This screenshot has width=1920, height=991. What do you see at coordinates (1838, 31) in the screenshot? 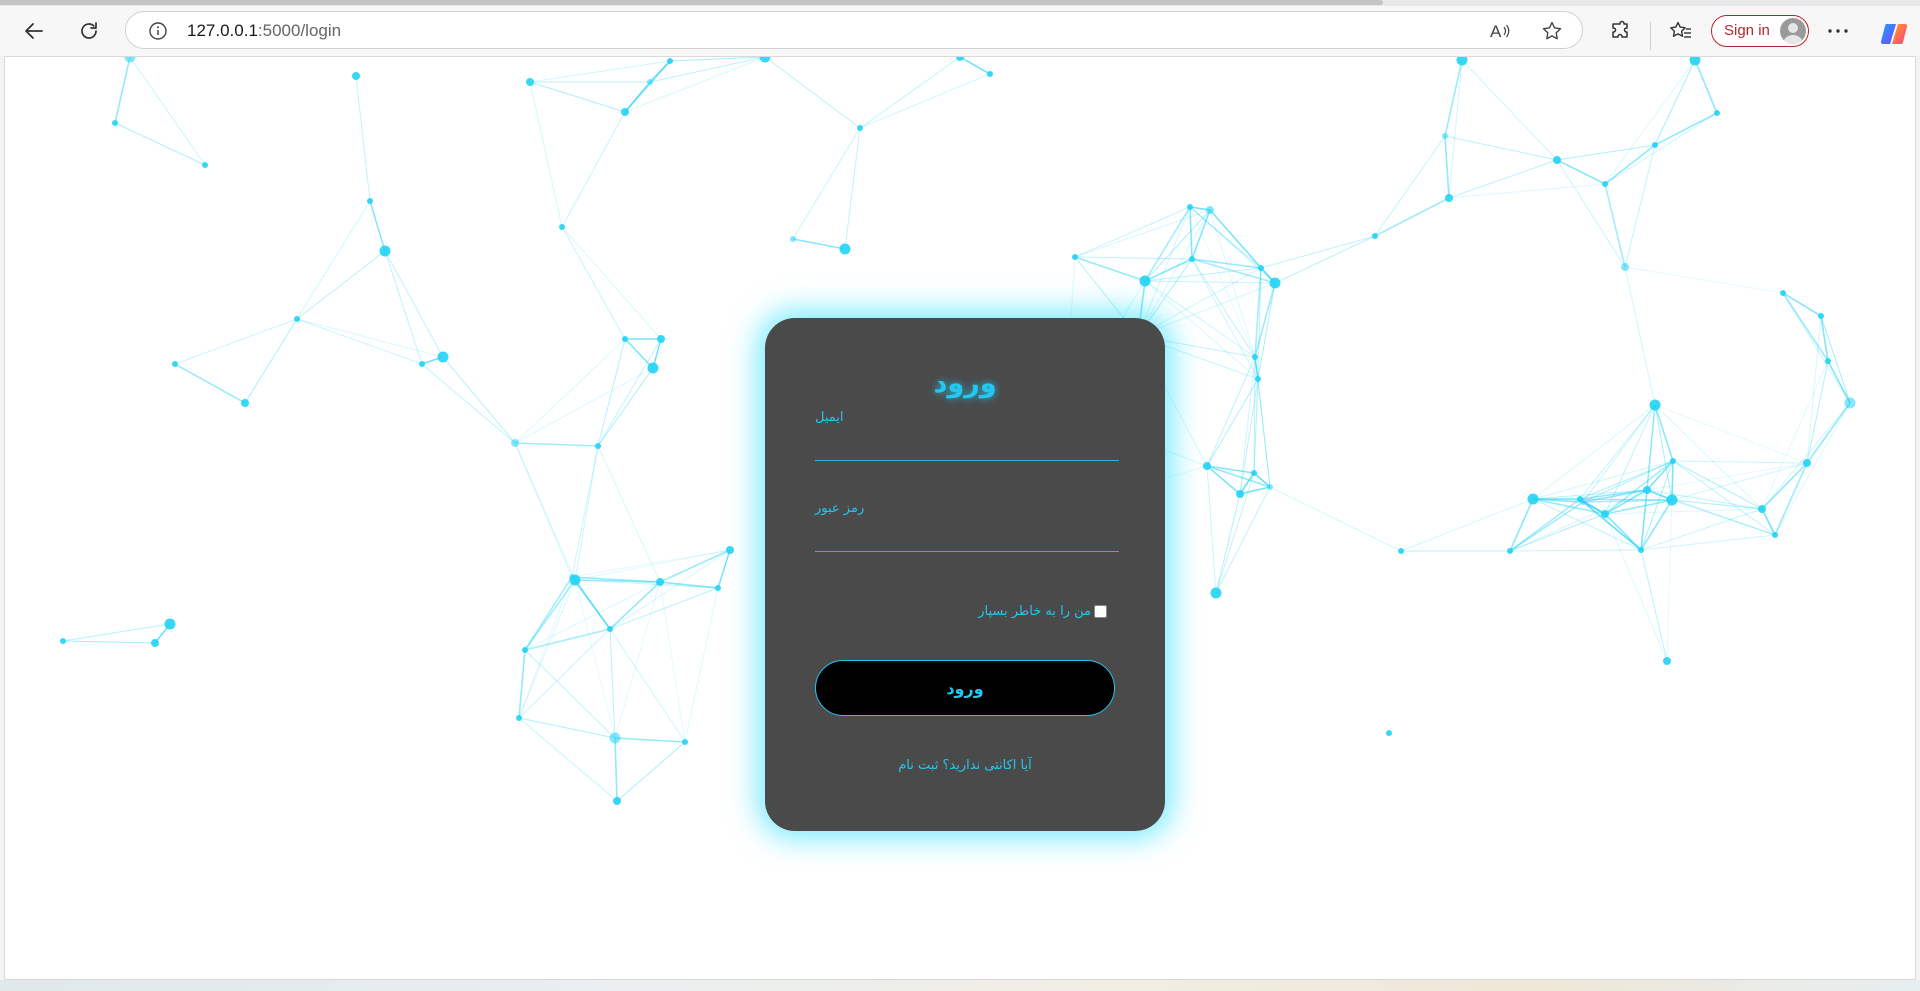
I see `more-icon` at bounding box center [1838, 31].